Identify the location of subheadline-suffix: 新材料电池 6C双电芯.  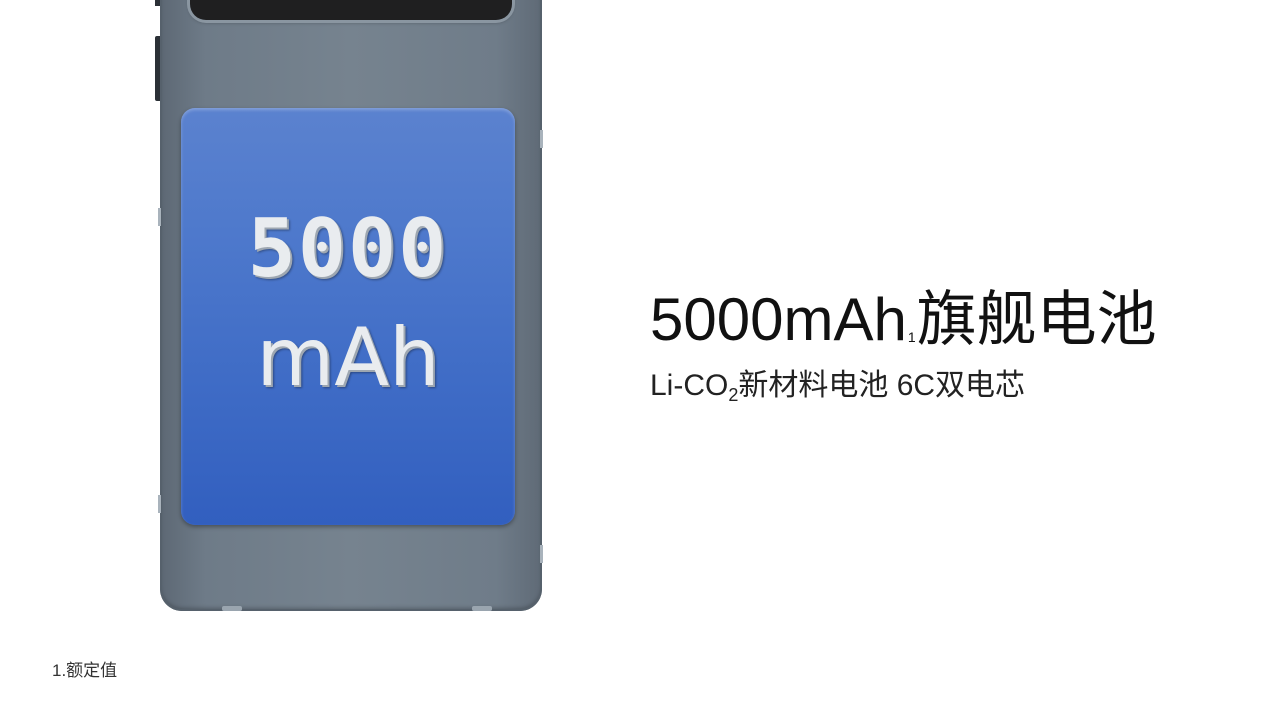
(882, 385).